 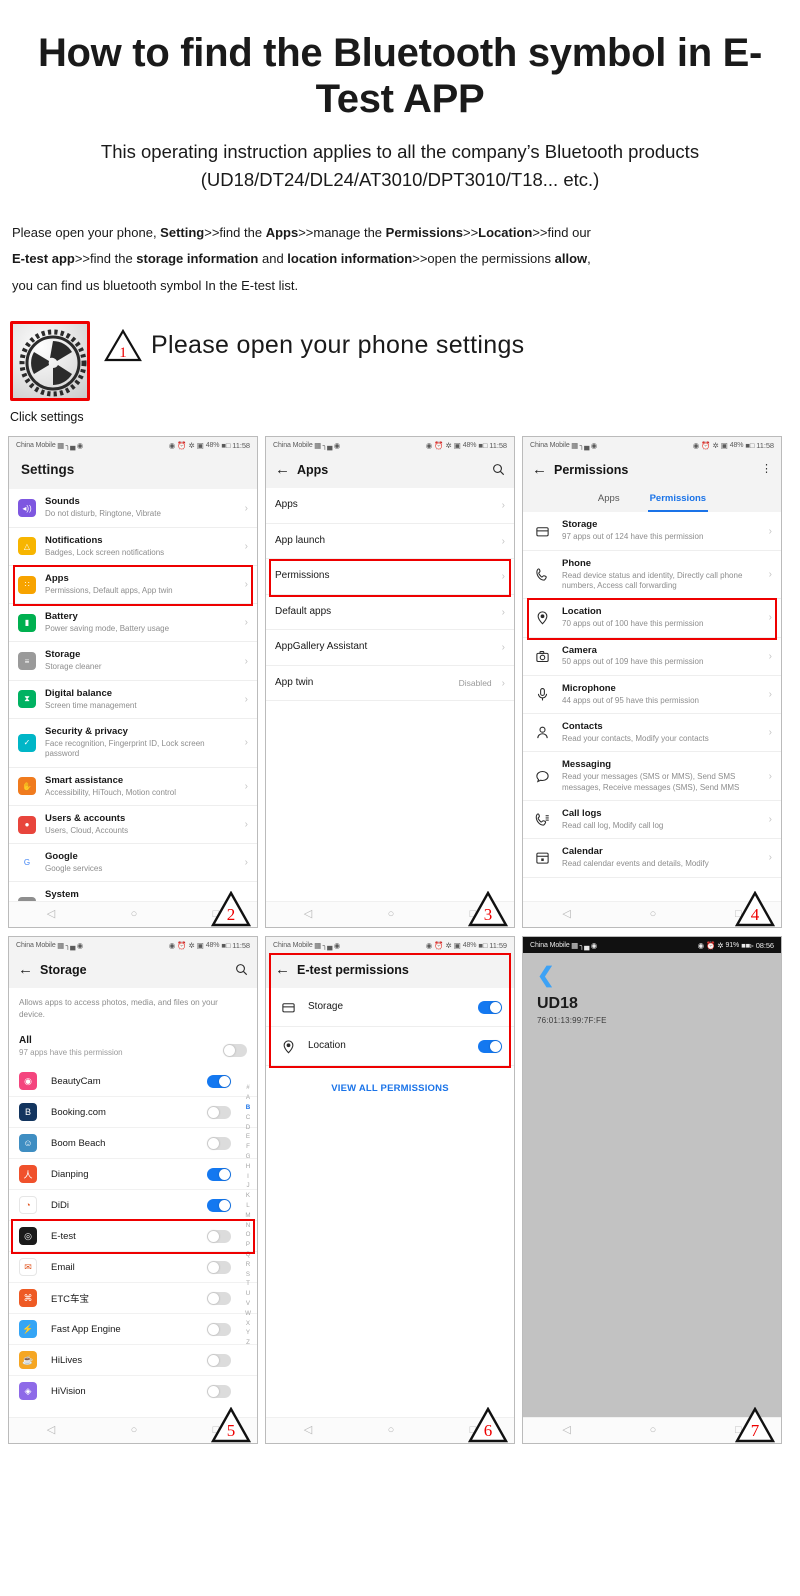 What do you see at coordinates (766, 469) in the screenshot?
I see `more-vertical-icon: ⋮` at bounding box center [766, 469].